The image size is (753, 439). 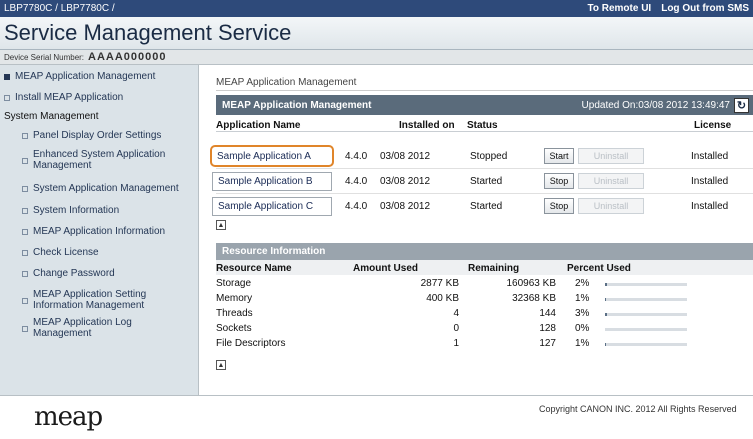 What do you see at coordinates (427, 125) in the screenshot?
I see `col-installed-on: Installed on` at bounding box center [427, 125].